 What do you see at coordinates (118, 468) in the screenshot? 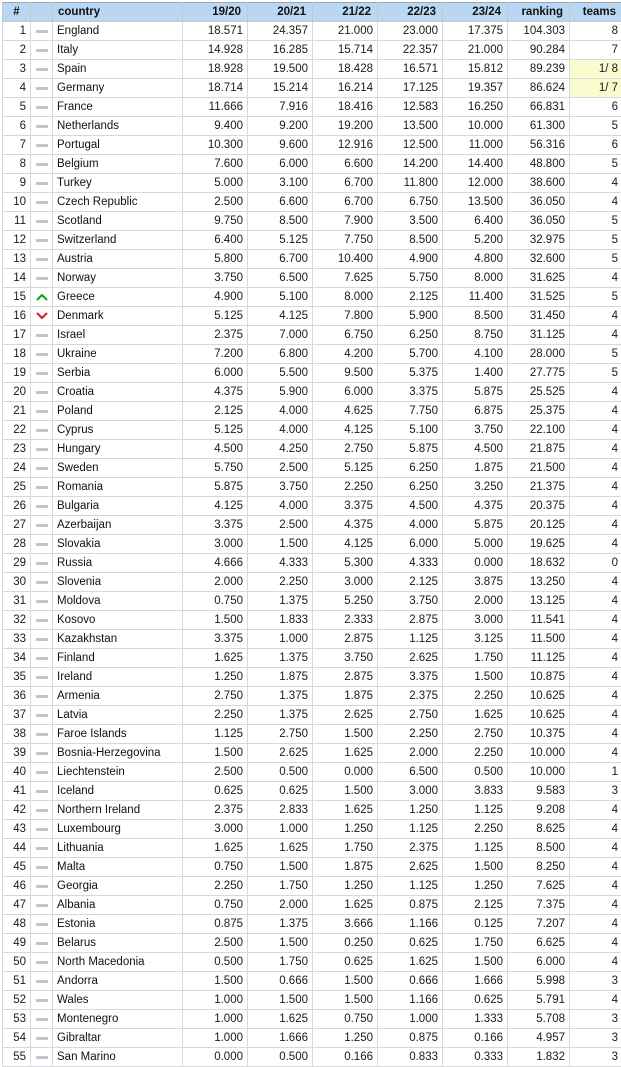
I see `cell-country: Sweden` at bounding box center [118, 468].